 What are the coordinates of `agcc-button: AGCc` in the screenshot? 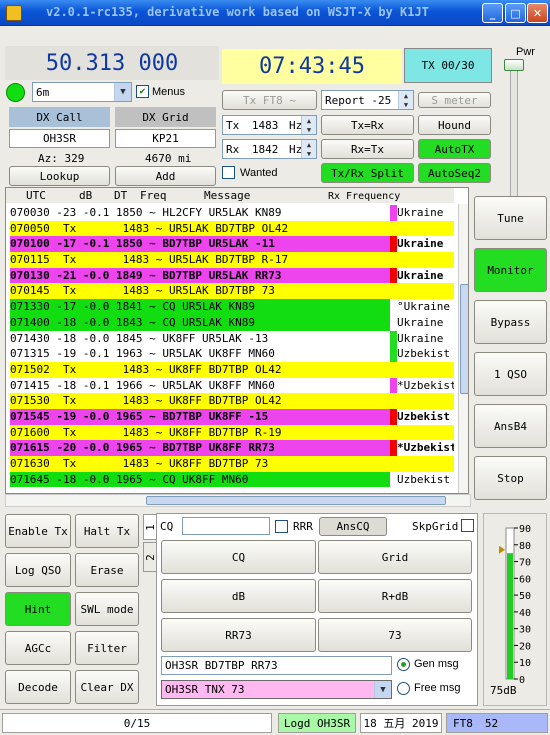 It's located at (38, 648).